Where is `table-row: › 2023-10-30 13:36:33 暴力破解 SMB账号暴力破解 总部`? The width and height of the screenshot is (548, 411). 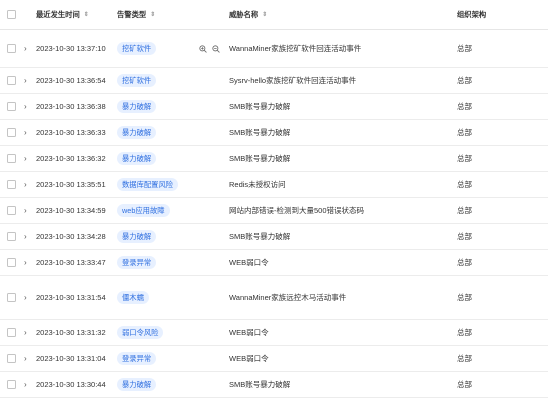
table-row: › 2023-10-30 13:36:33 暴力破解 SMB账号暴力破解 总部 is located at coordinates (274, 133).